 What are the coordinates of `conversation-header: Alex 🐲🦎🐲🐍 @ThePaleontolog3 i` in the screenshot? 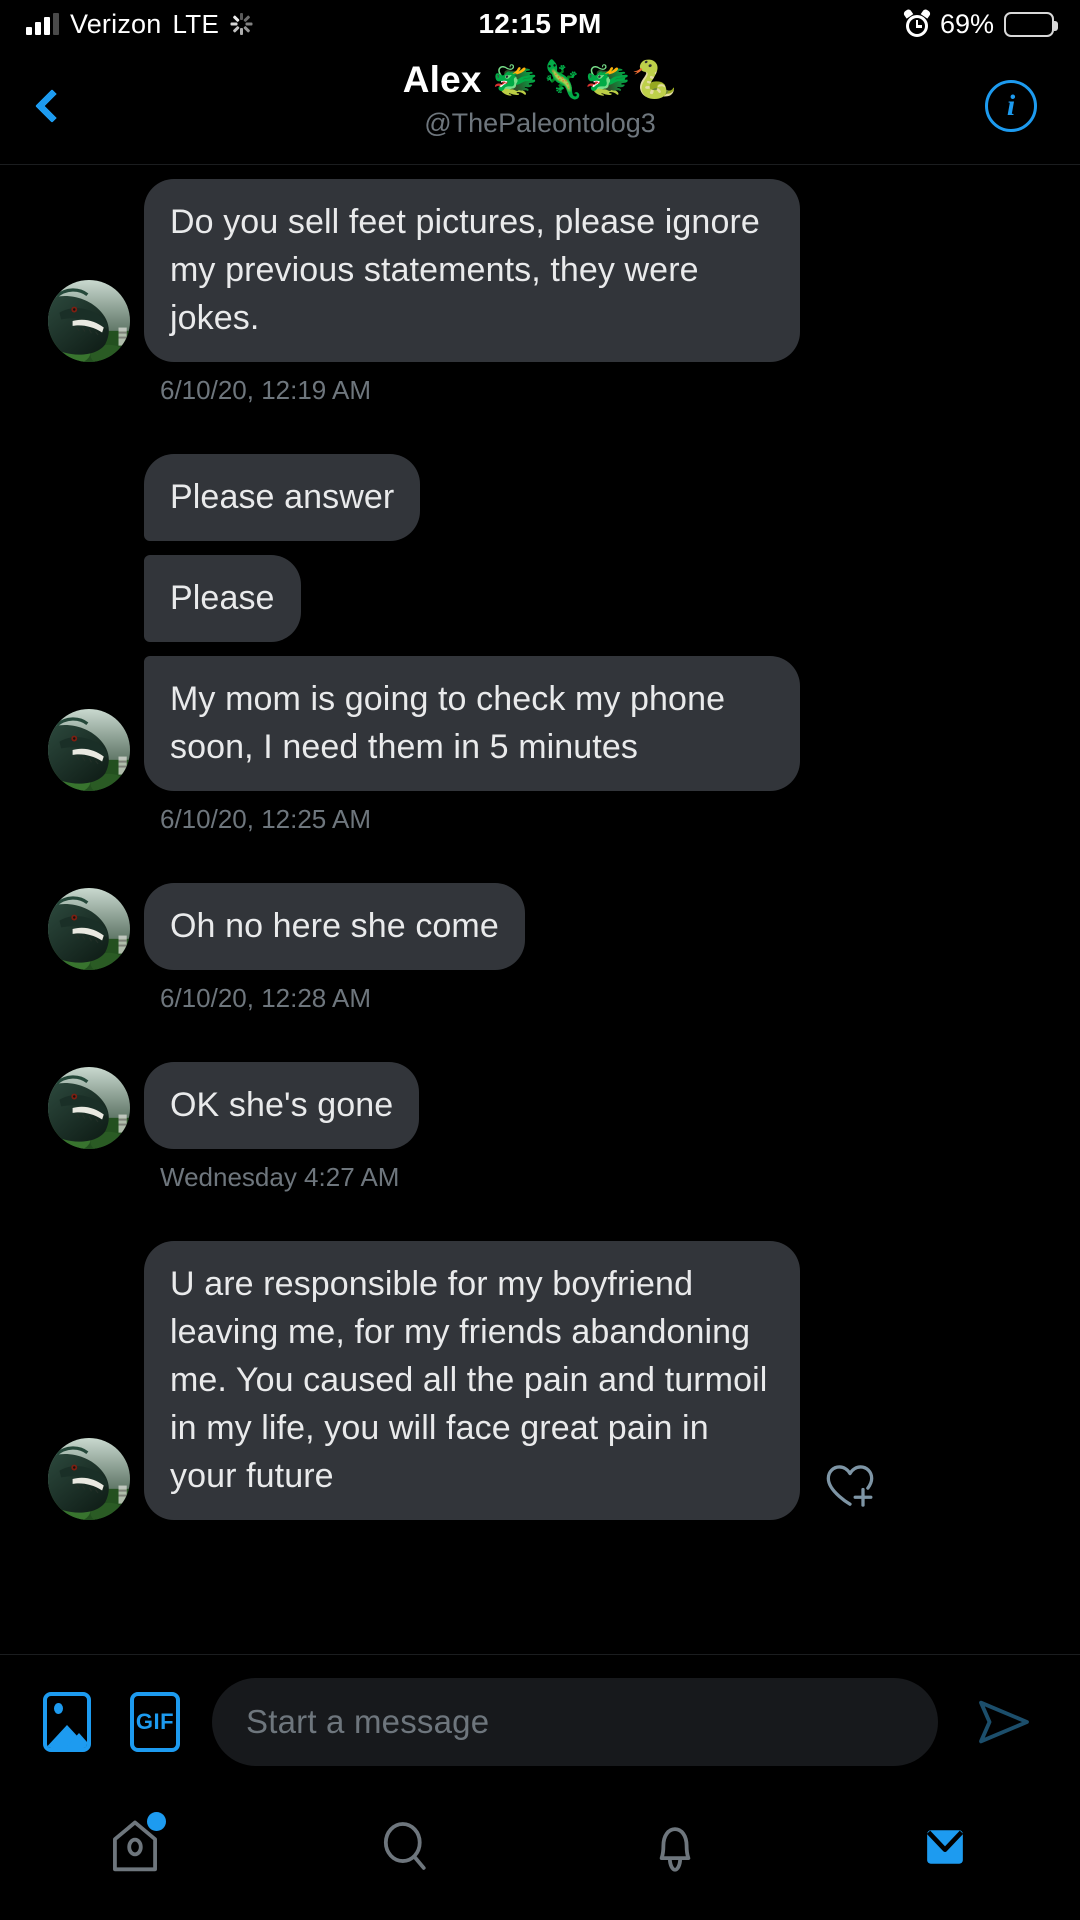 It's located at (540, 106).